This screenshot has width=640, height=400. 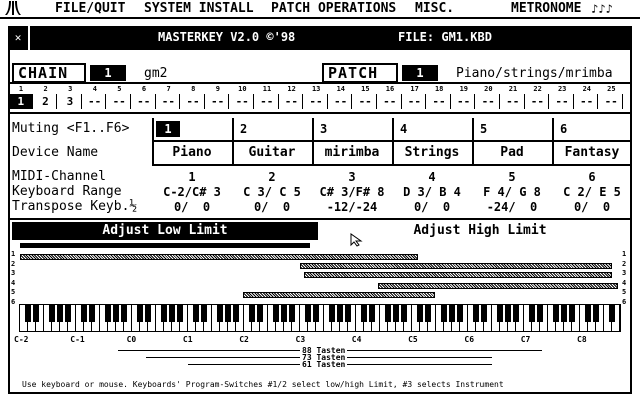 What do you see at coordinates (13, 10) in the screenshot?
I see `atari-fuji-icon` at bounding box center [13, 10].